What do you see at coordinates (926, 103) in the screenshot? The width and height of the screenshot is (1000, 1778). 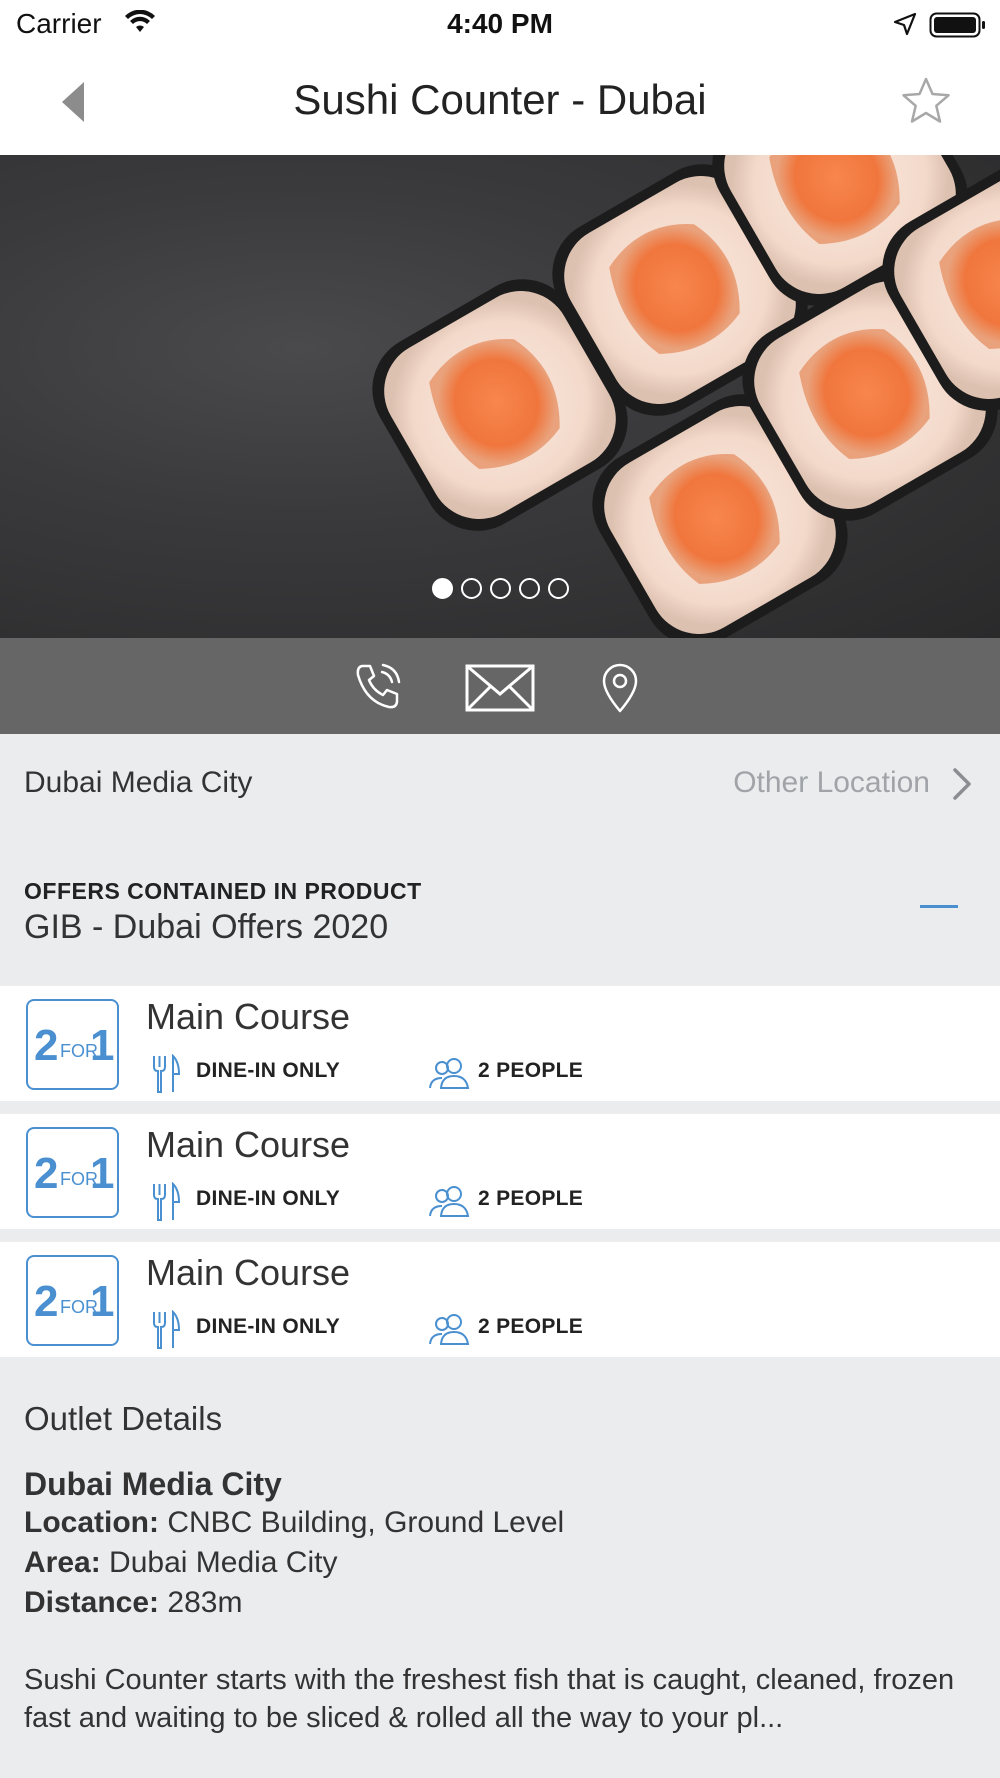 I see `star-icon` at bounding box center [926, 103].